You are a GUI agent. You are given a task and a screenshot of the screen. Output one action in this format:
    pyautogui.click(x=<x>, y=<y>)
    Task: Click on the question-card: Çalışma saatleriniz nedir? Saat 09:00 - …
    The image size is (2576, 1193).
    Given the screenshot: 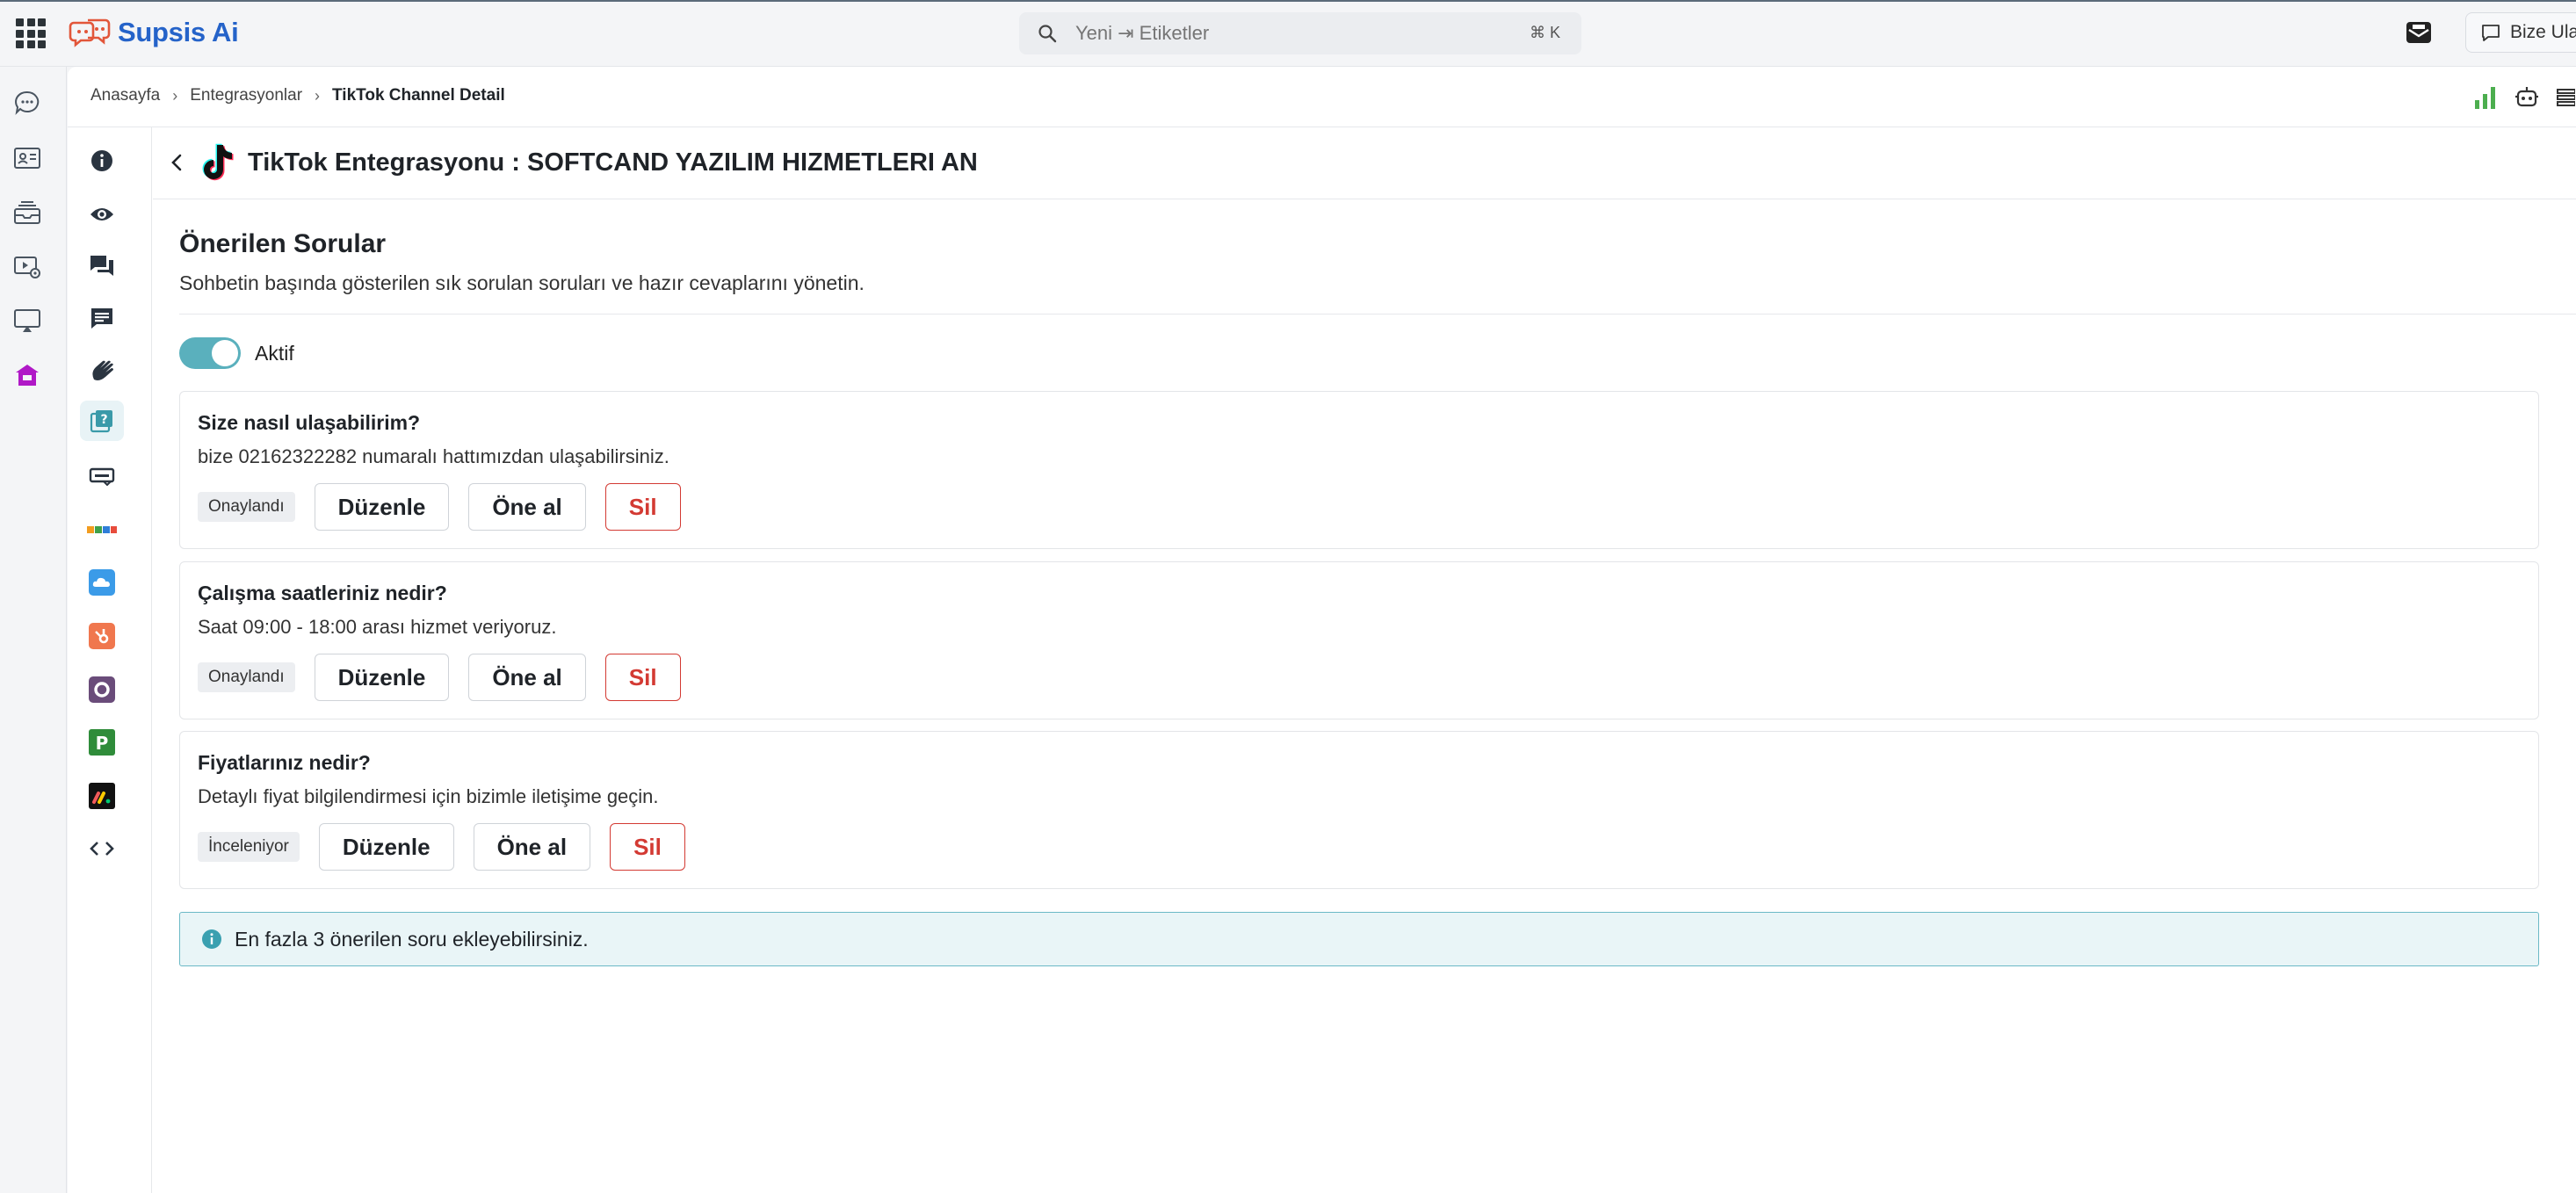 What is the action you would take?
    pyautogui.click(x=1359, y=640)
    